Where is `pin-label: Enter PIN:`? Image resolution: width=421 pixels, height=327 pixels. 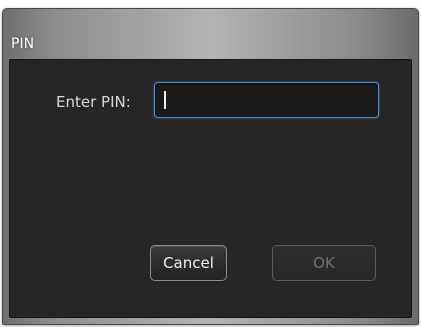
pin-label: Enter PIN: is located at coordinates (93, 102).